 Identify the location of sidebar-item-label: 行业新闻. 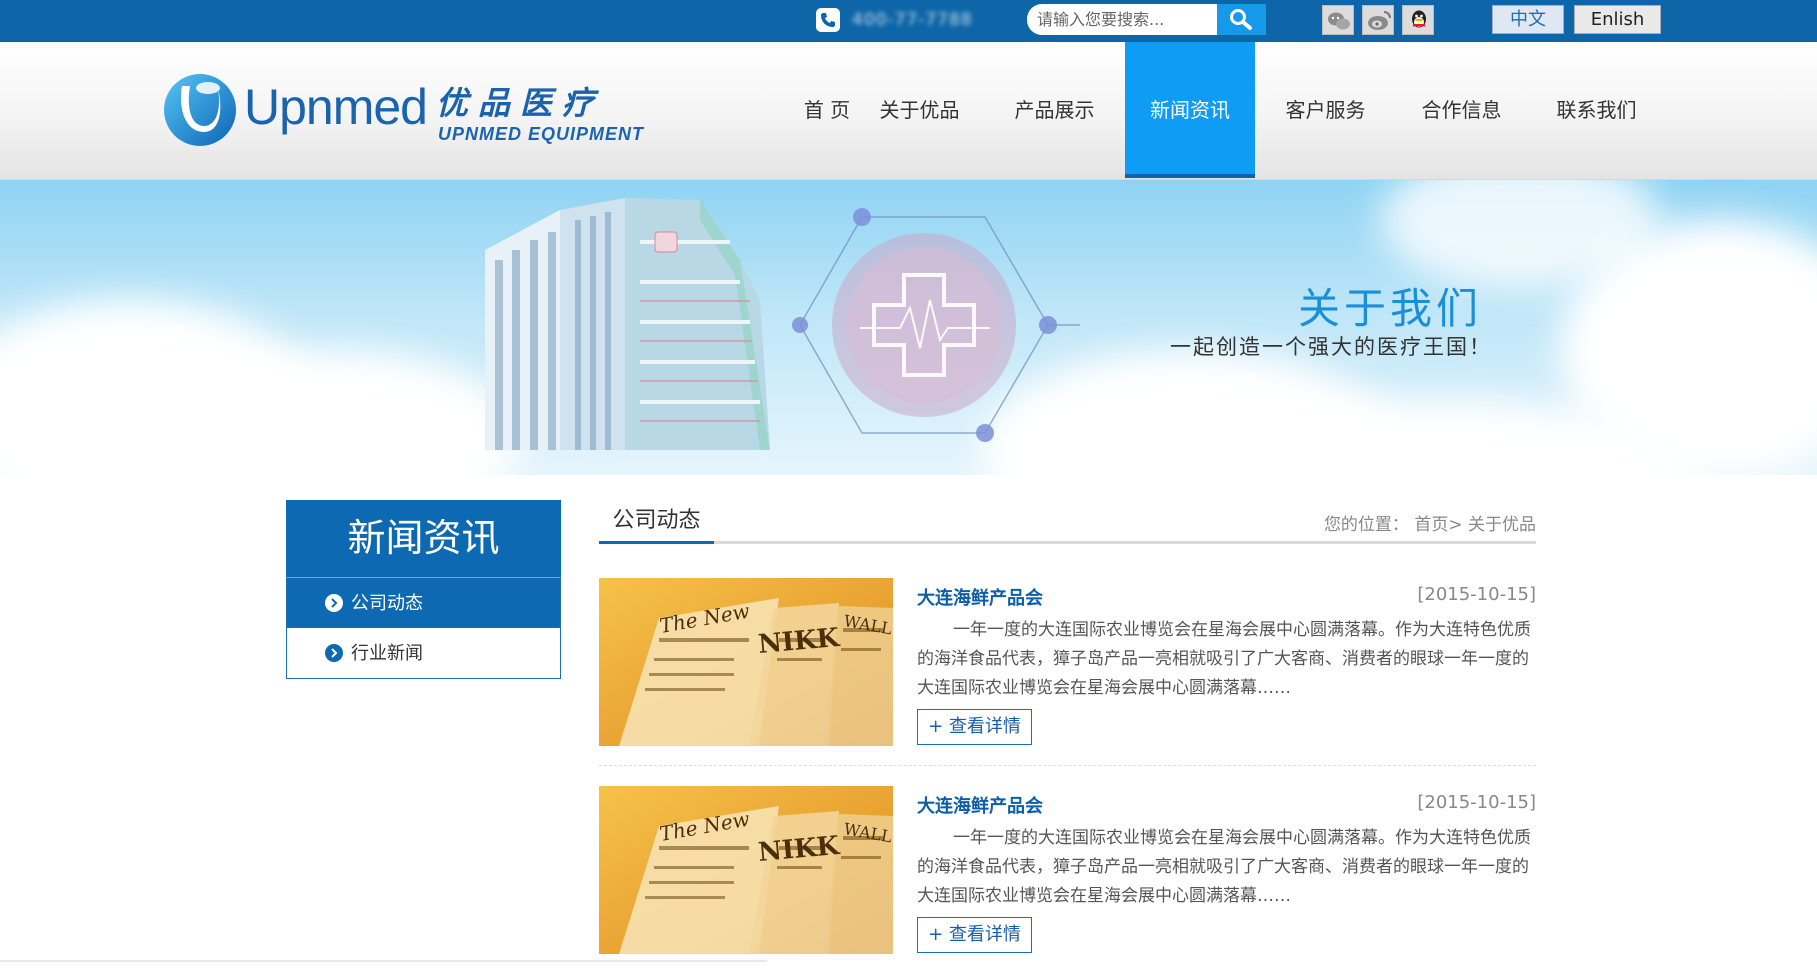
(387, 653).